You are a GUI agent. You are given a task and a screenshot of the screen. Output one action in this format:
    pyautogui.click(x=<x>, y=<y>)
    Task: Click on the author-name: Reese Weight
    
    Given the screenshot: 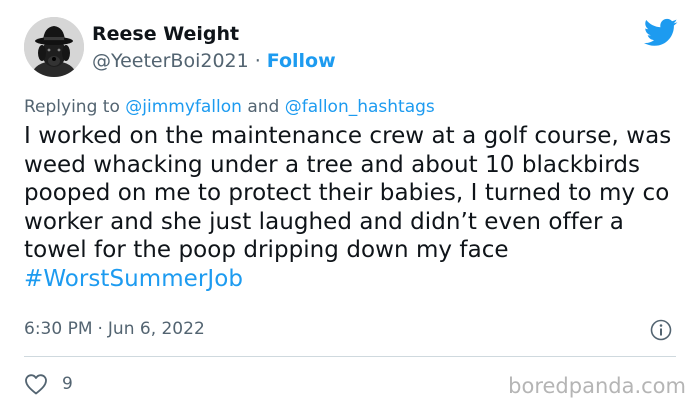 What is the action you would take?
    pyautogui.click(x=165, y=34)
    